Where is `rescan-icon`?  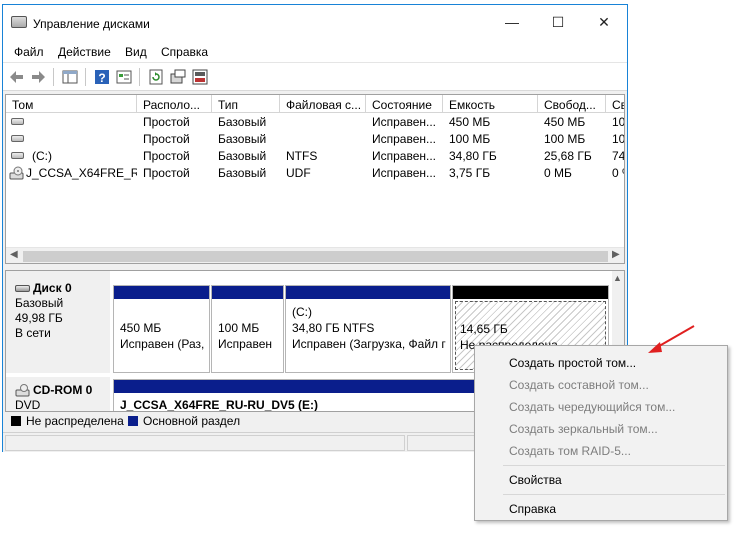
rescan-icon is located at coordinates (178, 77).